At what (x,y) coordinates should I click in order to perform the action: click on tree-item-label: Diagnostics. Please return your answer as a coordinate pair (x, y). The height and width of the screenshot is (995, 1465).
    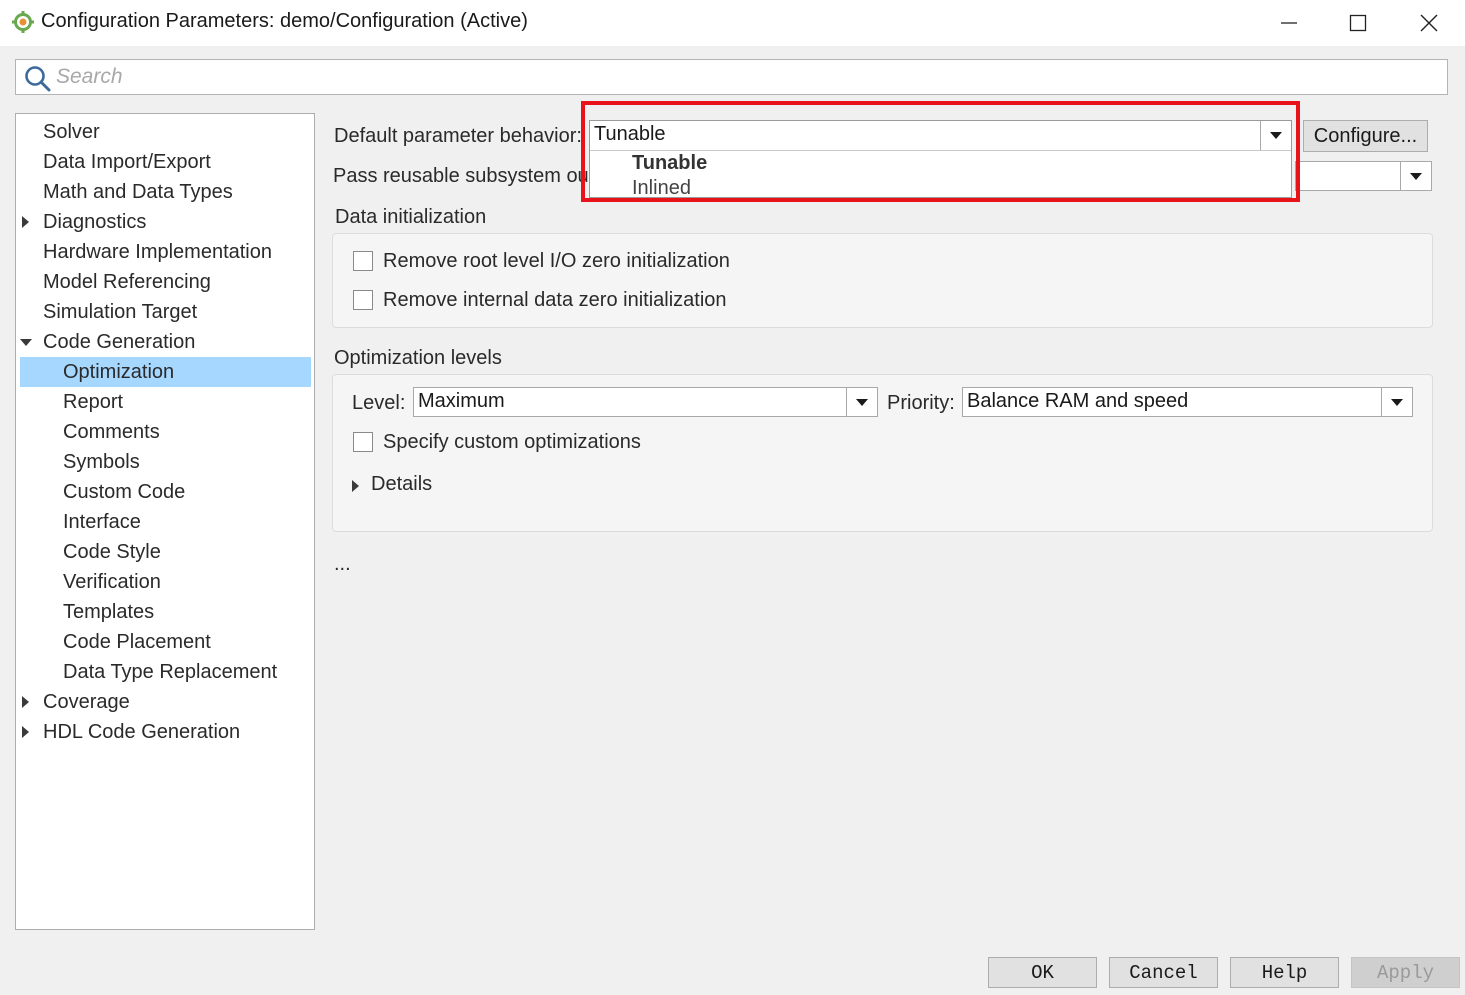
    Looking at the image, I should click on (95, 222).